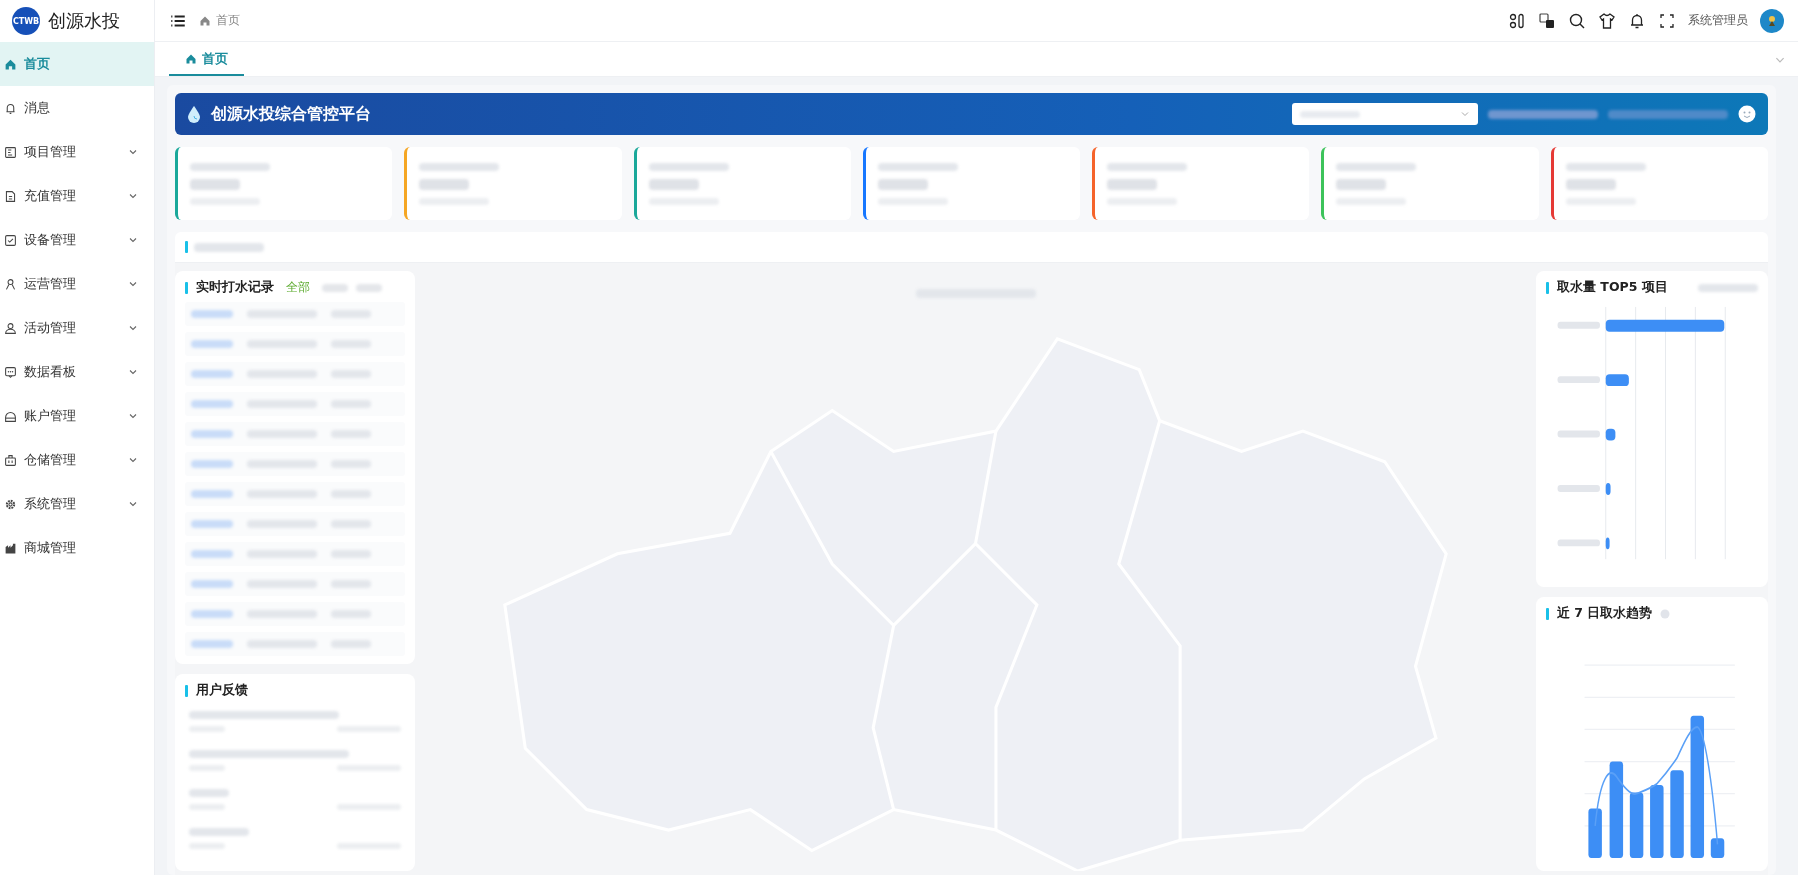 This screenshot has width=1798, height=875. What do you see at coordinates (1665, 613) in the screenshot?
I see `info-icon` at bounding box center [1665, 613].